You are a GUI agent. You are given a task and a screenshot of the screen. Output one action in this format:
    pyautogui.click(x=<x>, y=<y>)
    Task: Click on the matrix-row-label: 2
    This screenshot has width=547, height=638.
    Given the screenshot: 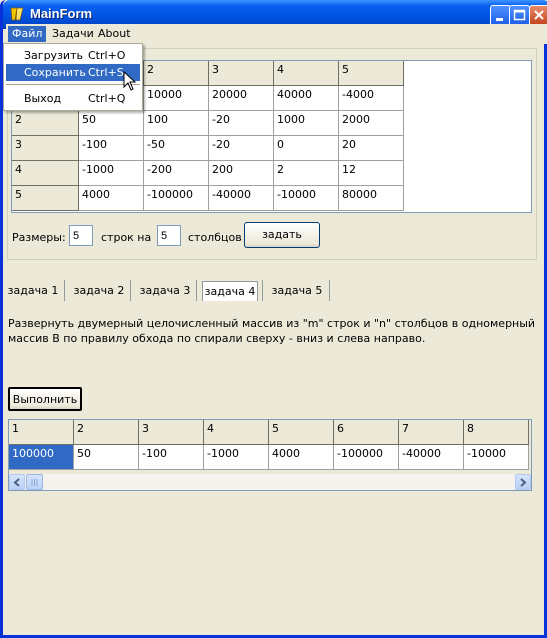 What is the action you would take?
    pyautogui.click(x=45, y=123)
    